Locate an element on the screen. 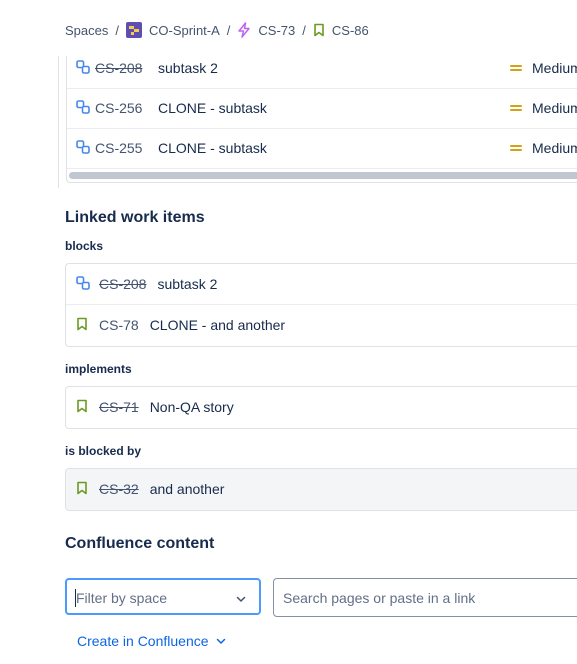 This screenshot has height=664, width=577. breadcrumb-project: CO-Sprint-A is located at coordinates (173, 30).